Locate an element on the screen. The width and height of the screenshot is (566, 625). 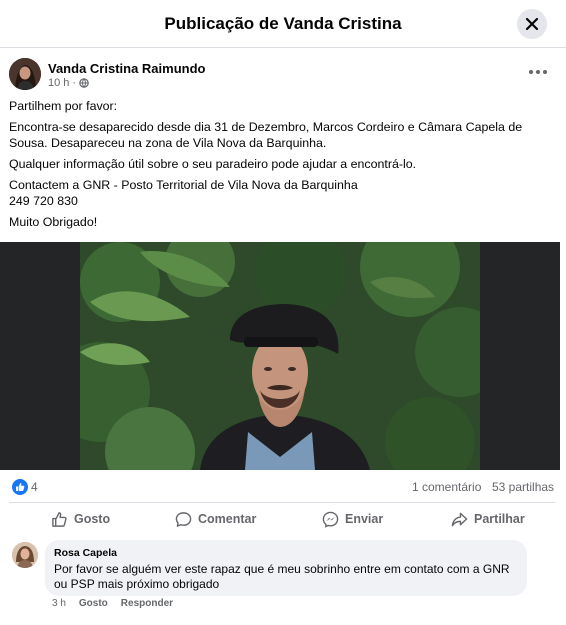
shares-count: 53 partilhas is located at coordinates (523, 487).